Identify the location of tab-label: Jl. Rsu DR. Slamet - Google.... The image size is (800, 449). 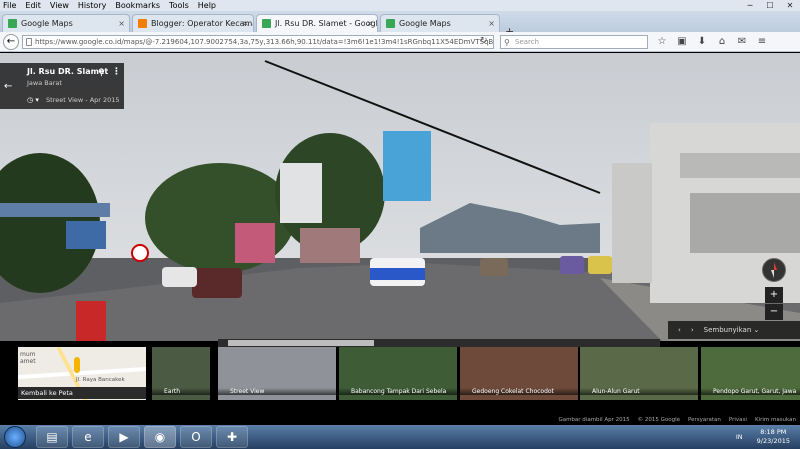
(326, 23).